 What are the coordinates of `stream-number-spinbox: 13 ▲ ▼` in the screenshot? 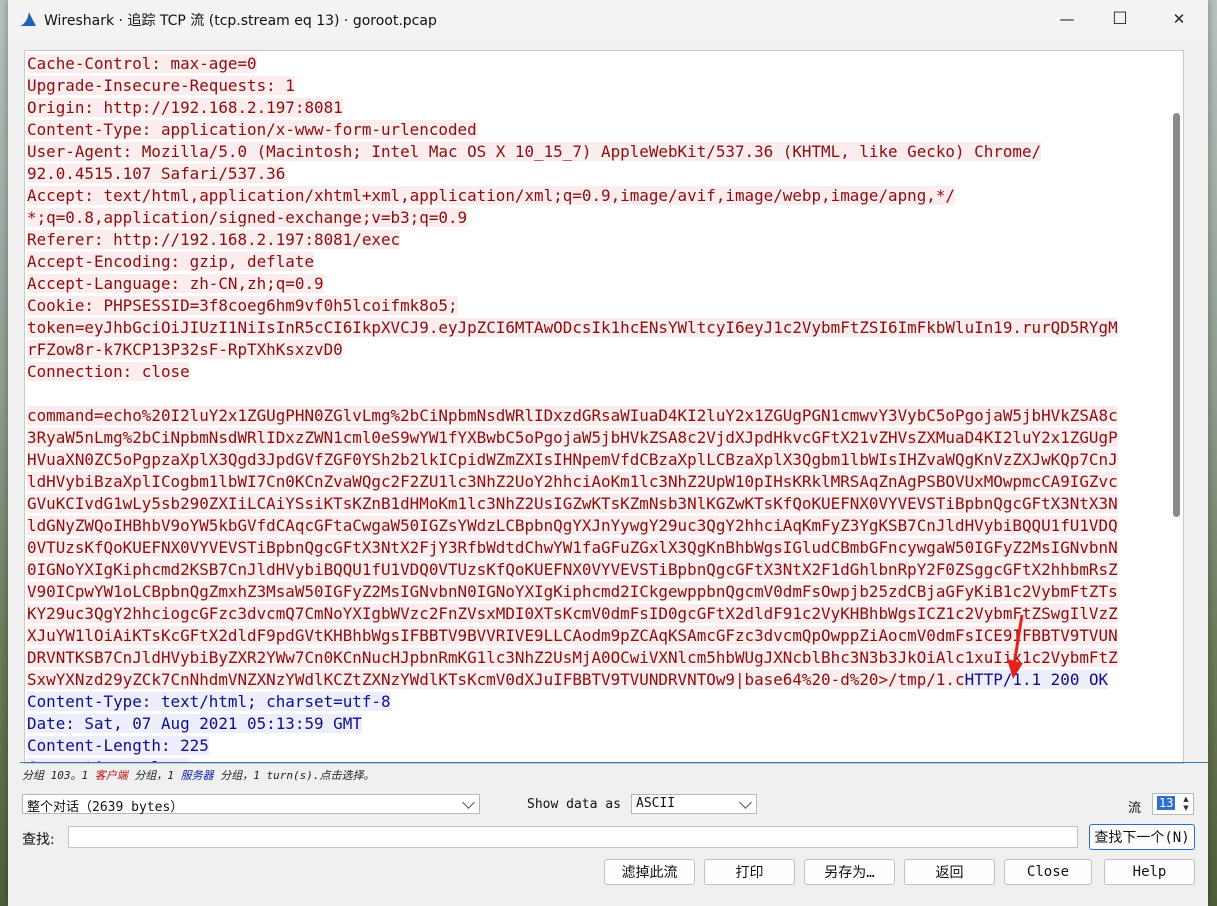 It's located at (1173, 804).